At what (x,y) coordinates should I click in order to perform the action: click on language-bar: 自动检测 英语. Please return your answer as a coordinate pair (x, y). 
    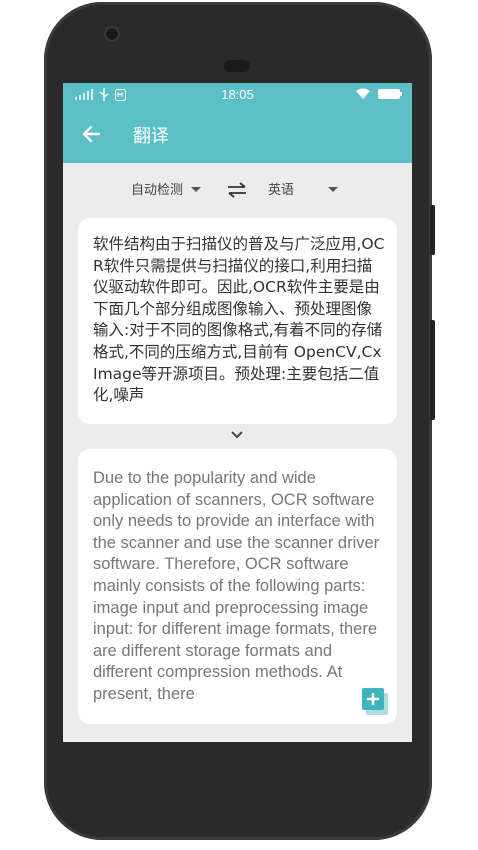
    Looking at the image, I should click on (237, 189).